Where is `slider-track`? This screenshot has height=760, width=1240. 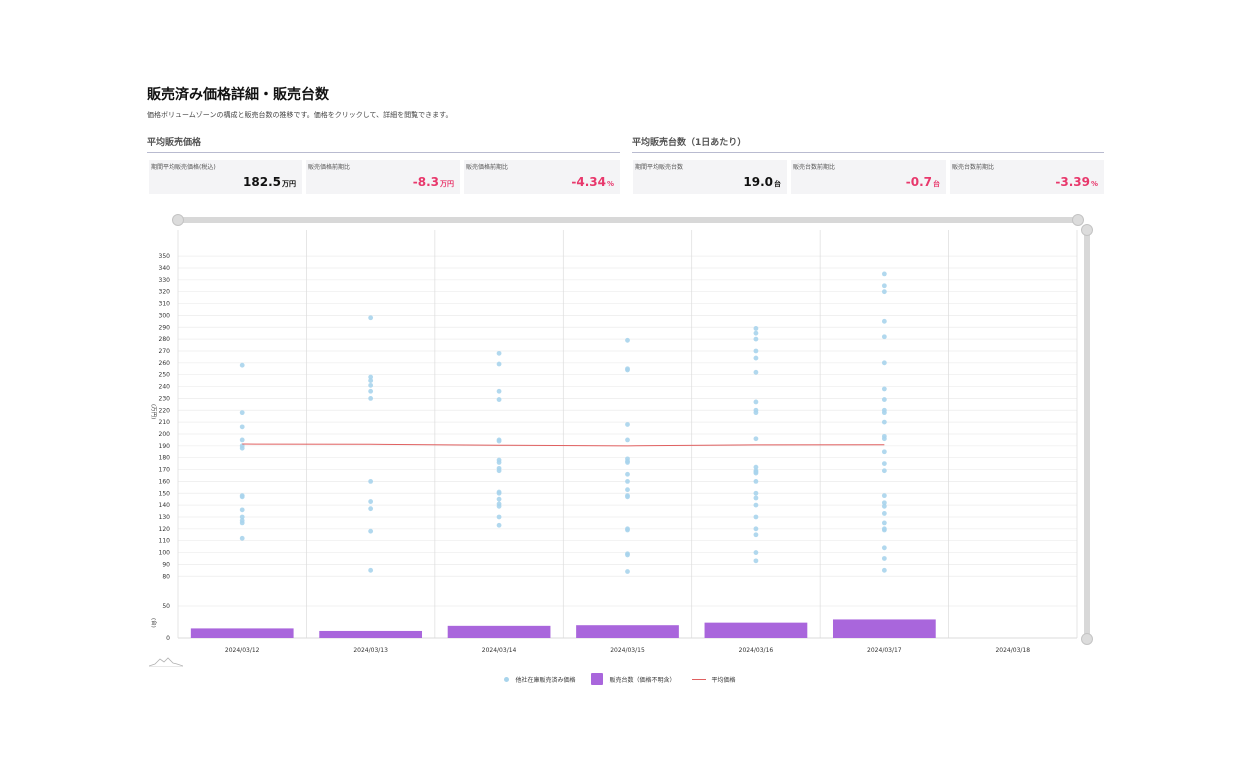 slider-track is located at coordinates (628, 220).